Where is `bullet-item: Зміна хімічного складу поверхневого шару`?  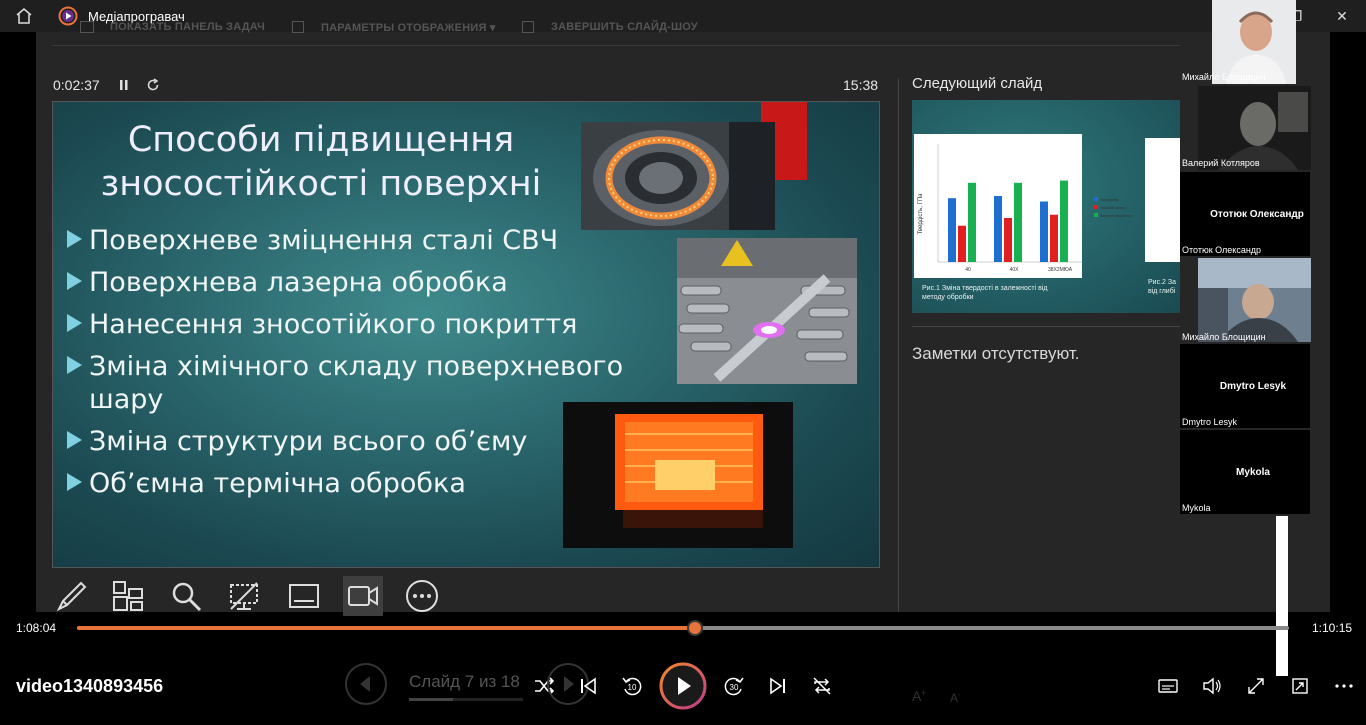
bullet-item: Зміна хімічного складу поверхневого шару is located at coordinates (345, 383).